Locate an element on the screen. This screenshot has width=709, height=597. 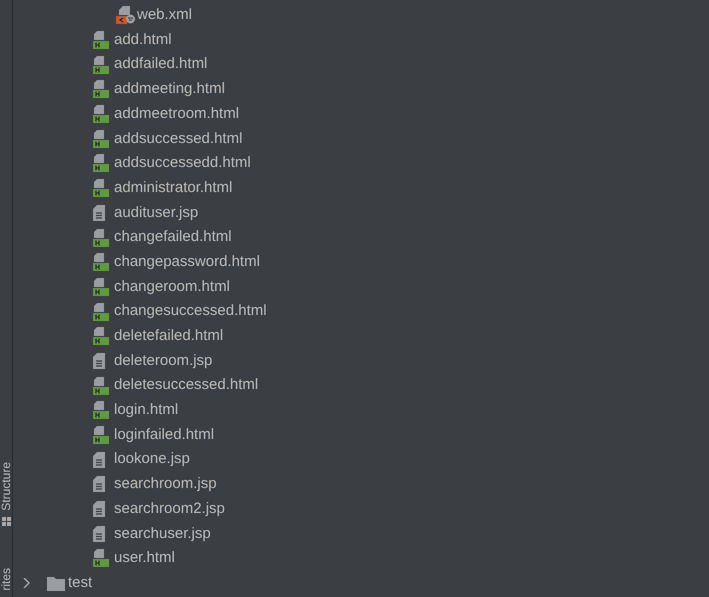
tree-item-label: audituser.jsp is located at coordinates (156, 213).